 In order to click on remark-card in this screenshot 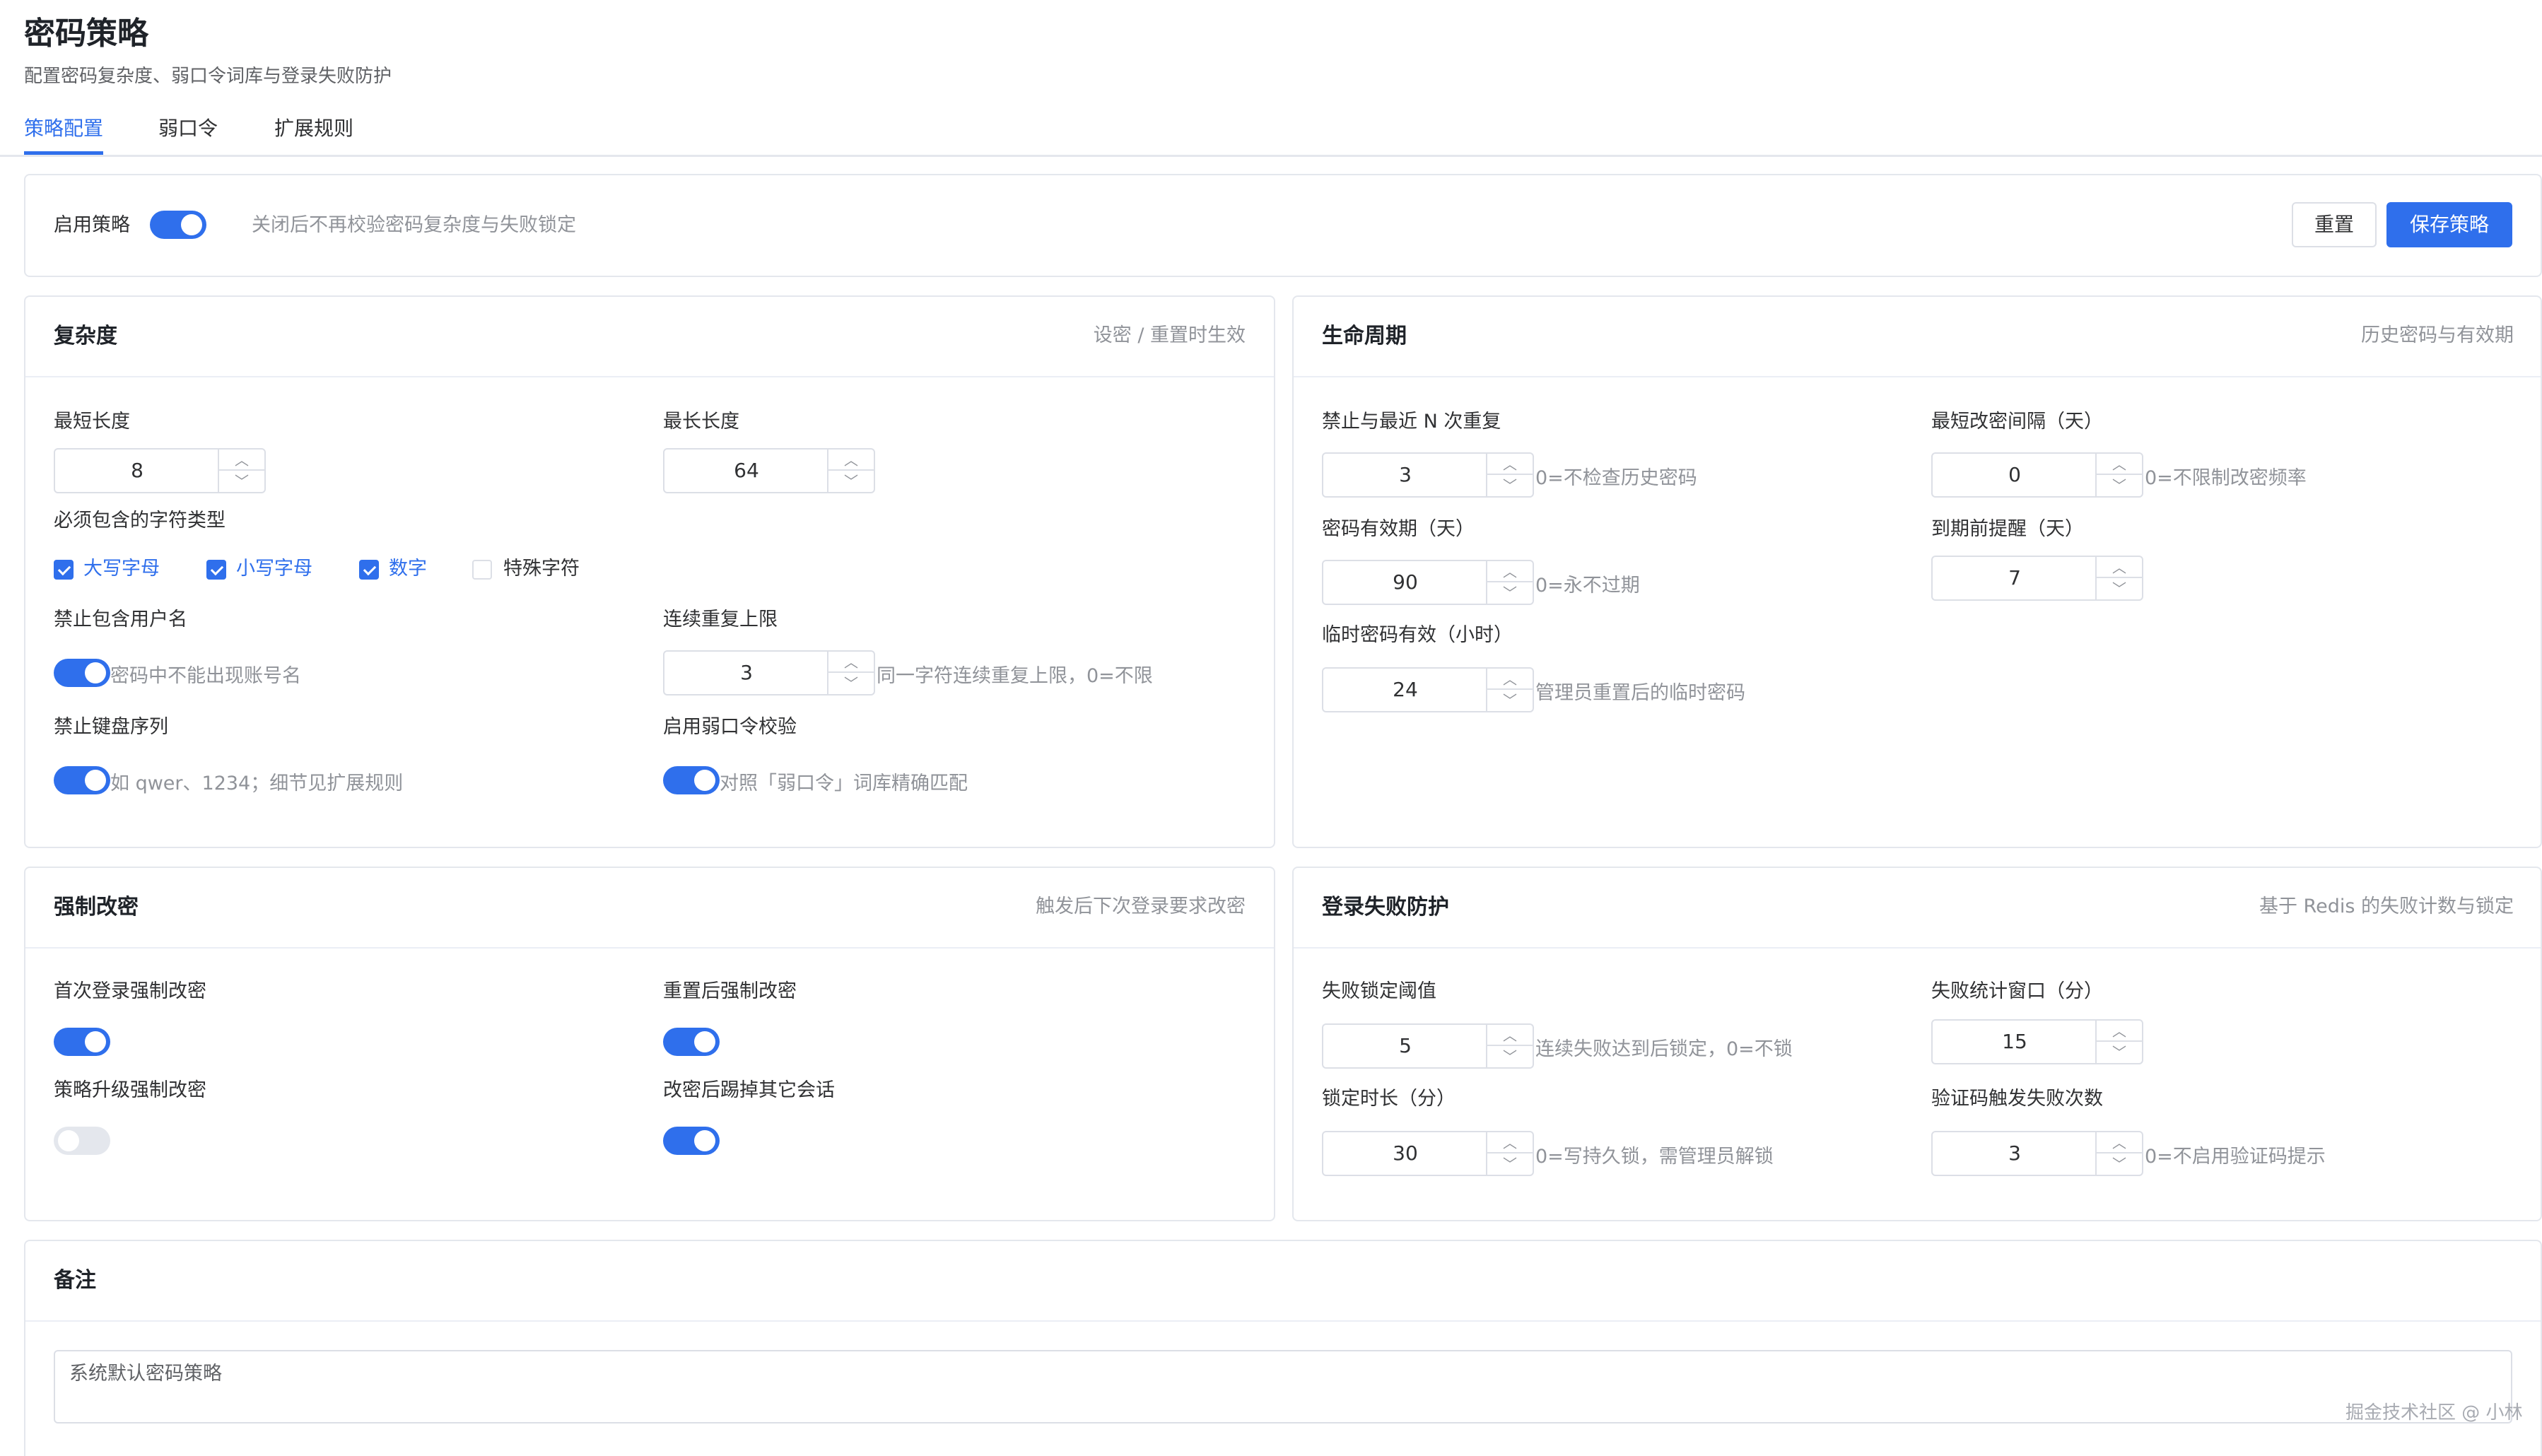, I will do `click(1283, 1348)`.